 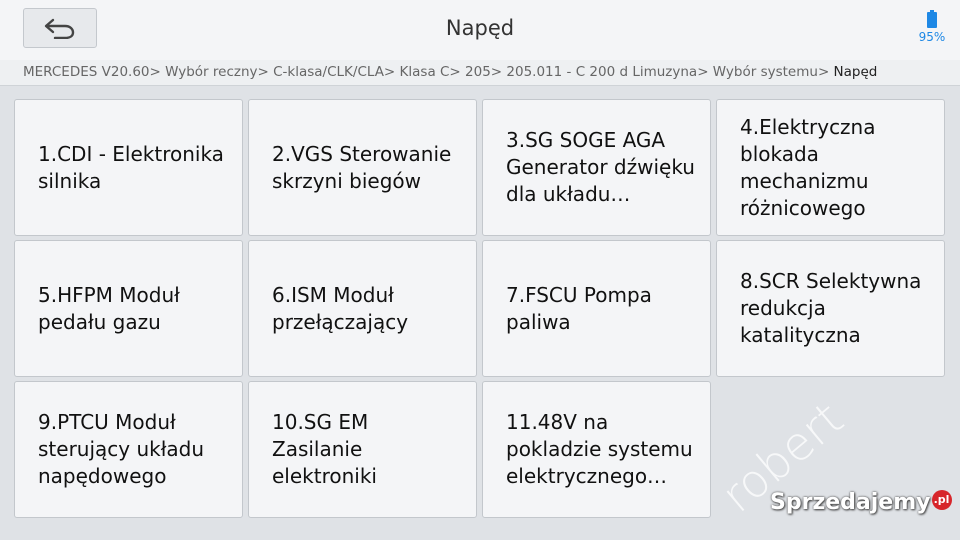 What do you see at coordinates (131, 167) in the screenshot?
I see `system-tile-label: 1.CDI - Elektronika silnika` at bounding box center [131, 167].